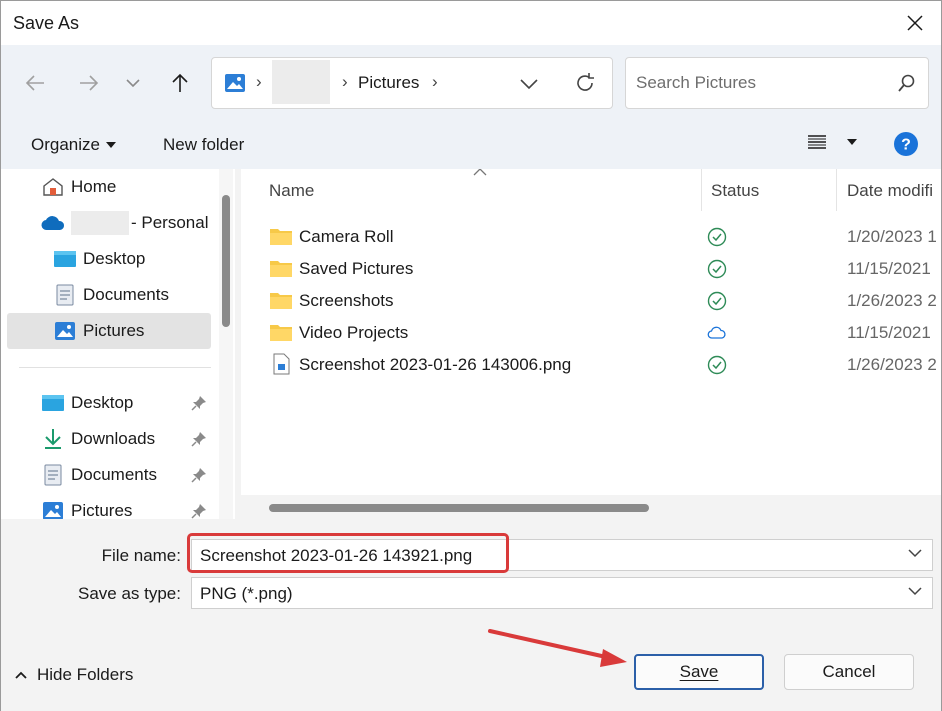 Image resolution: width=942 pixels, height=711 pixels. I want to click on savetype-dropdown: PNG (*.png), so click(562, 593).